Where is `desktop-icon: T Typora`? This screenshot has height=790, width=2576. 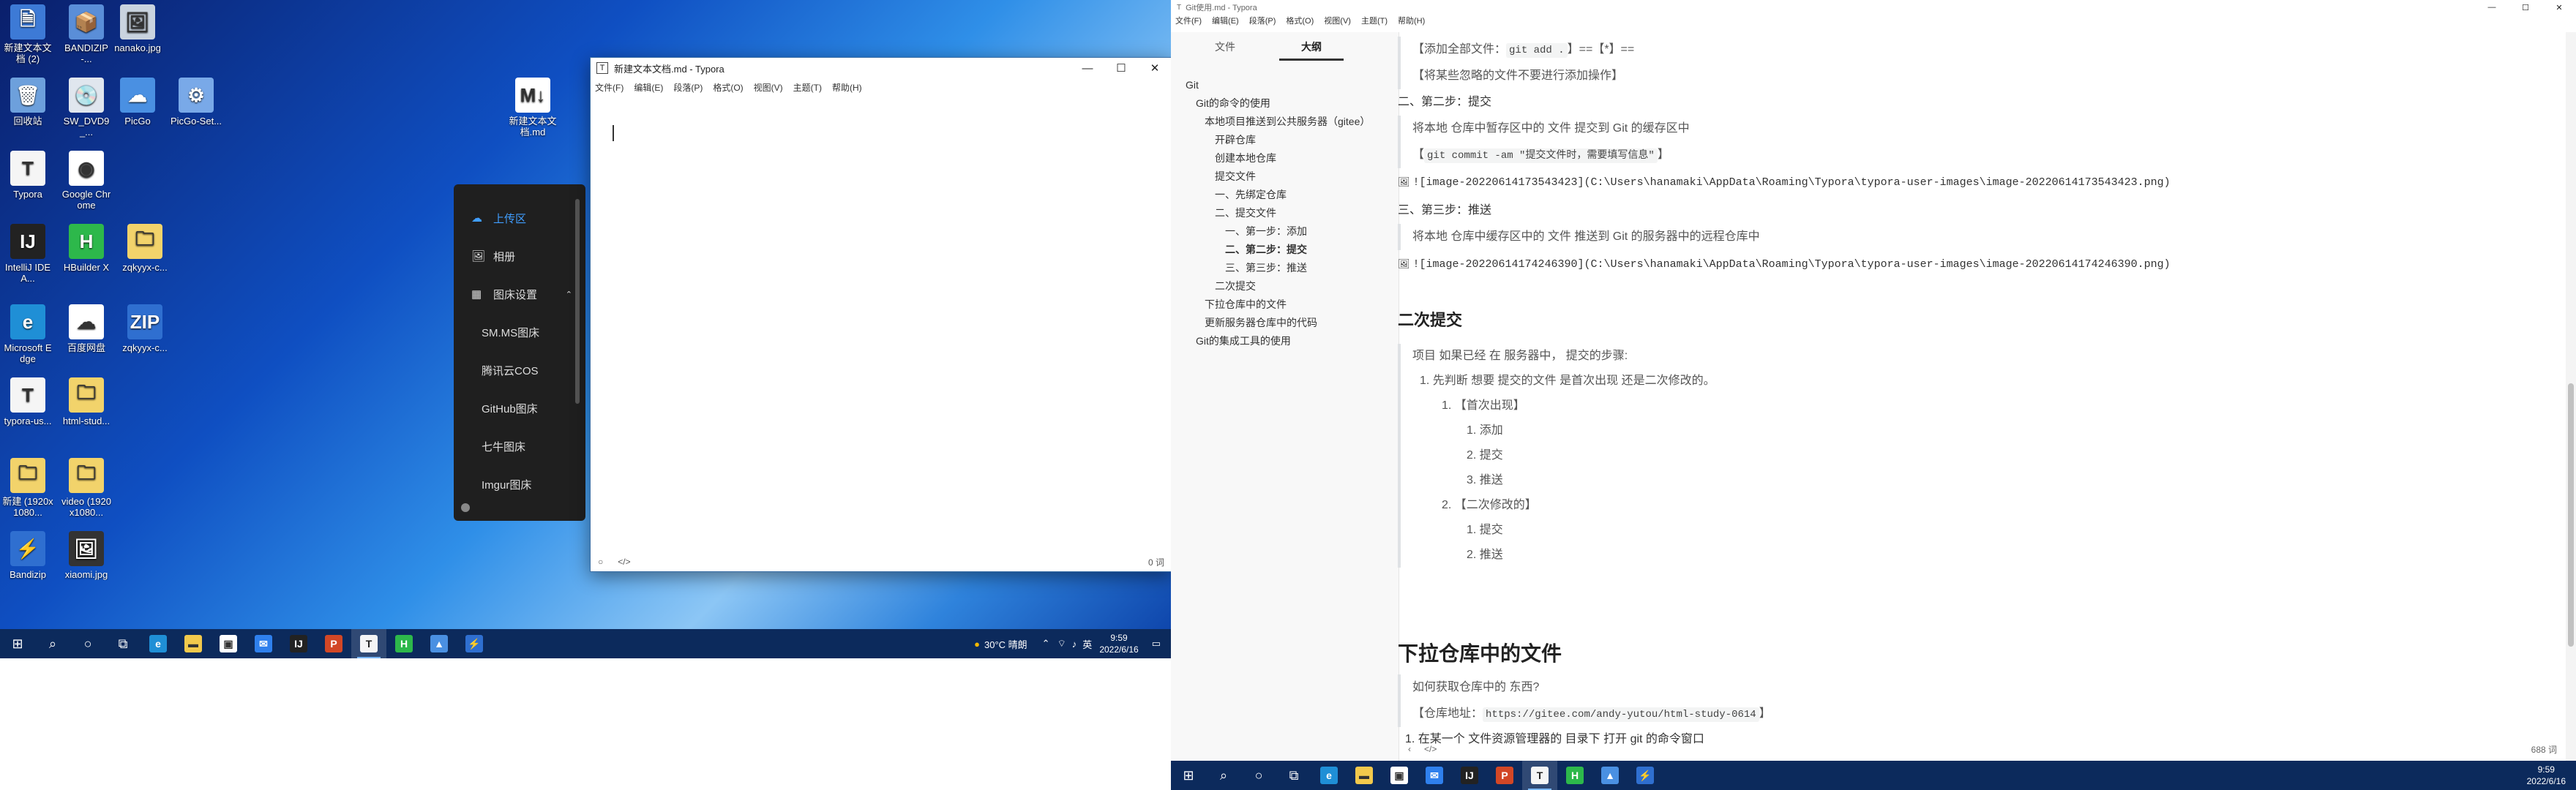 desktop-icon: T Typora is located at coordinates (27, 175).